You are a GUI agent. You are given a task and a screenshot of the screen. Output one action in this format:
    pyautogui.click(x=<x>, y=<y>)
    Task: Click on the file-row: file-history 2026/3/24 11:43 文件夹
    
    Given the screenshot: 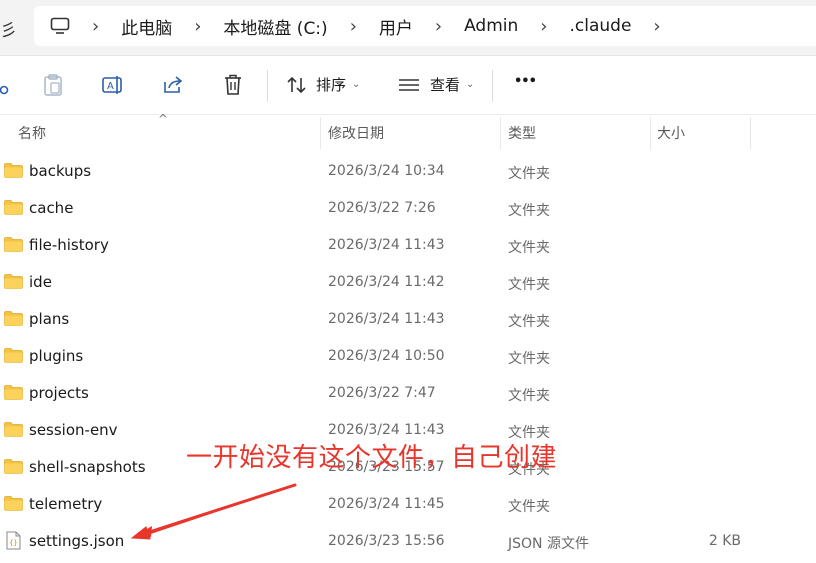 What is the action you would take?
    pyautogui.click(x=408, y=245)
    